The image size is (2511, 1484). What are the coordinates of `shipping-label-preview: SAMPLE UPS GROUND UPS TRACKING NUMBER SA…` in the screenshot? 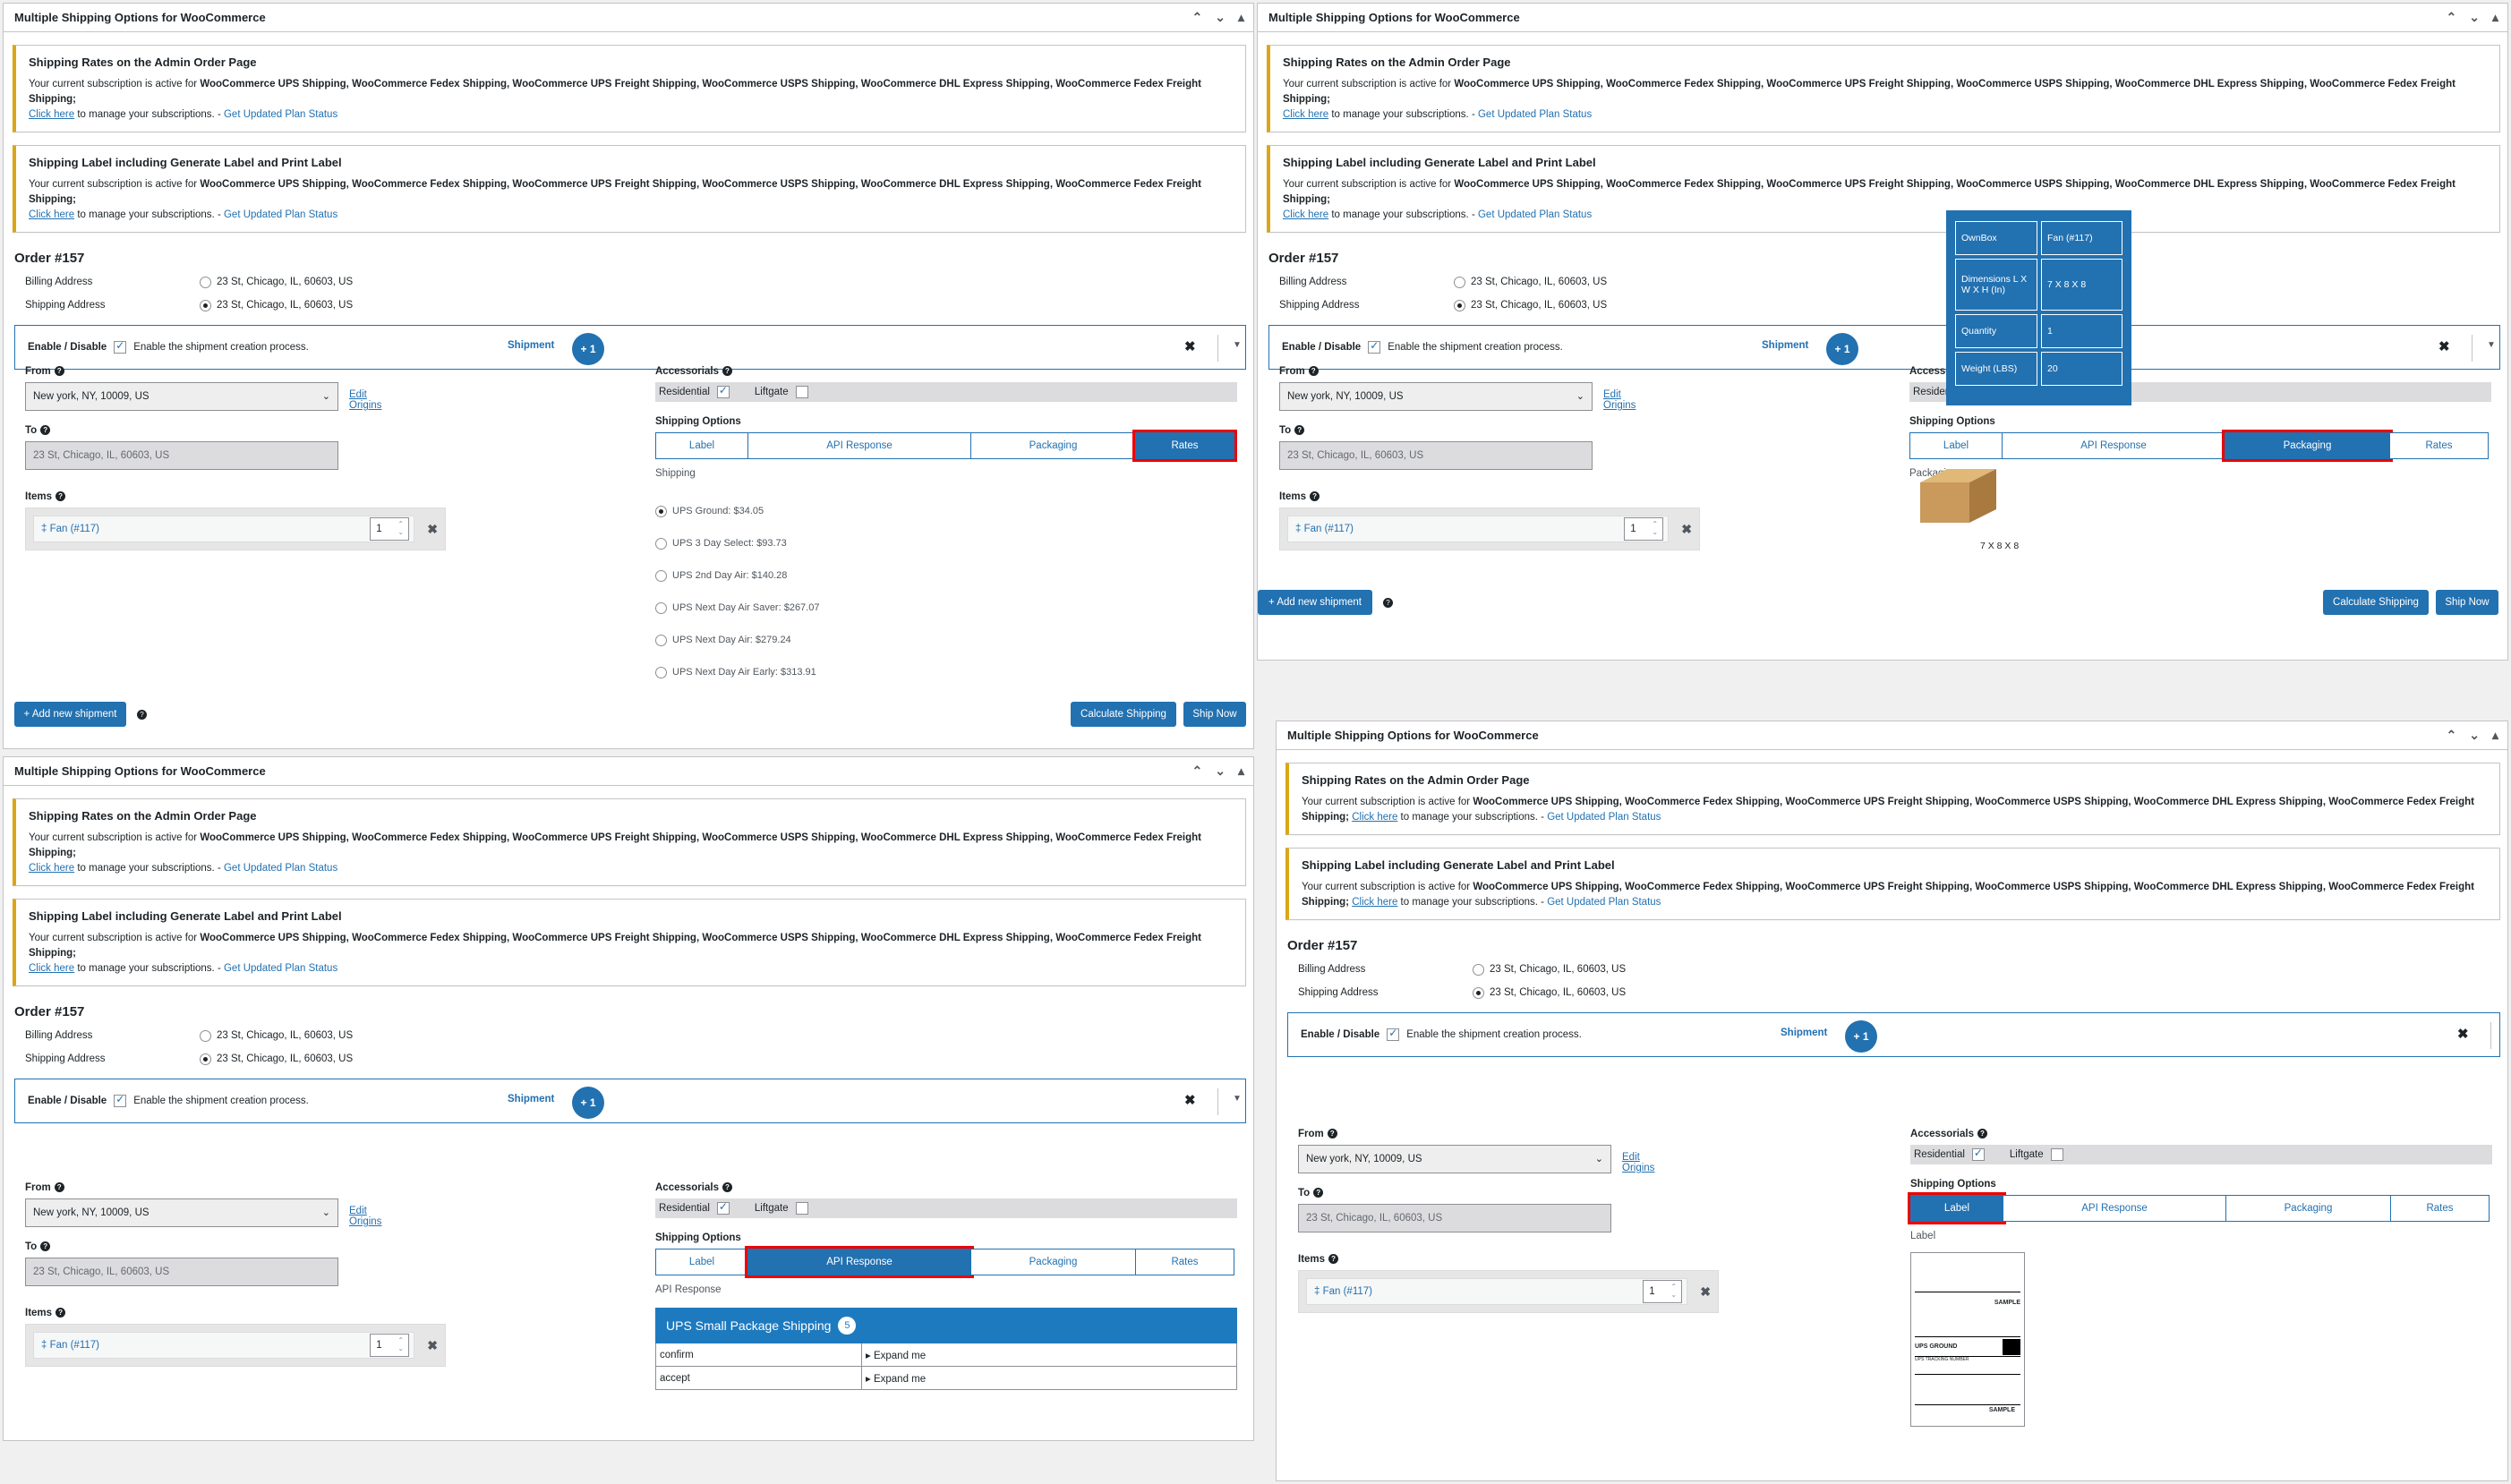 It's located at (1967, 1339).